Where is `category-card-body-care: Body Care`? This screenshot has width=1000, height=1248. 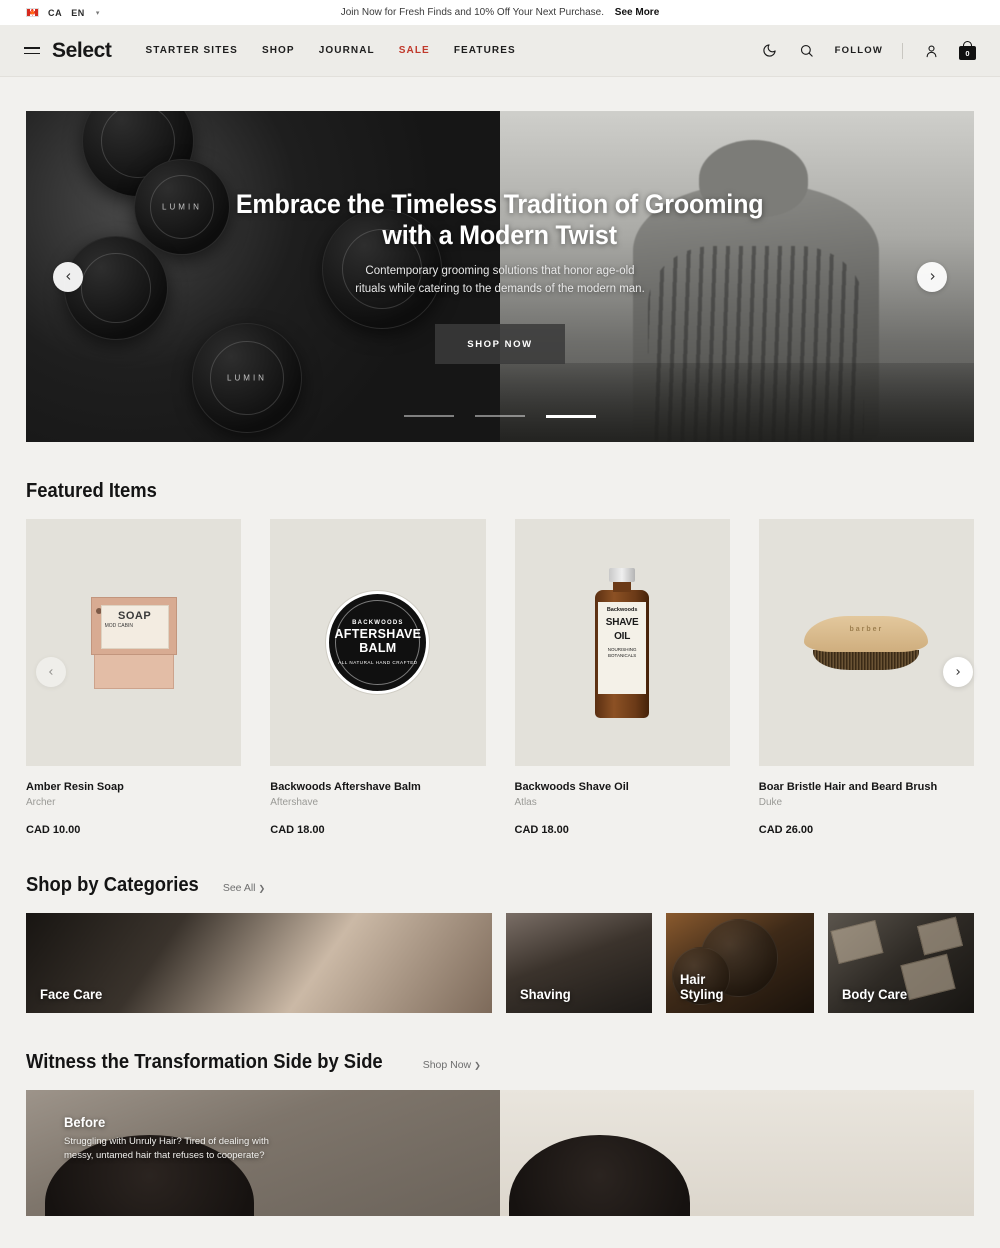 category-card-body-care: Body Care is located at coordinates (901, 963).